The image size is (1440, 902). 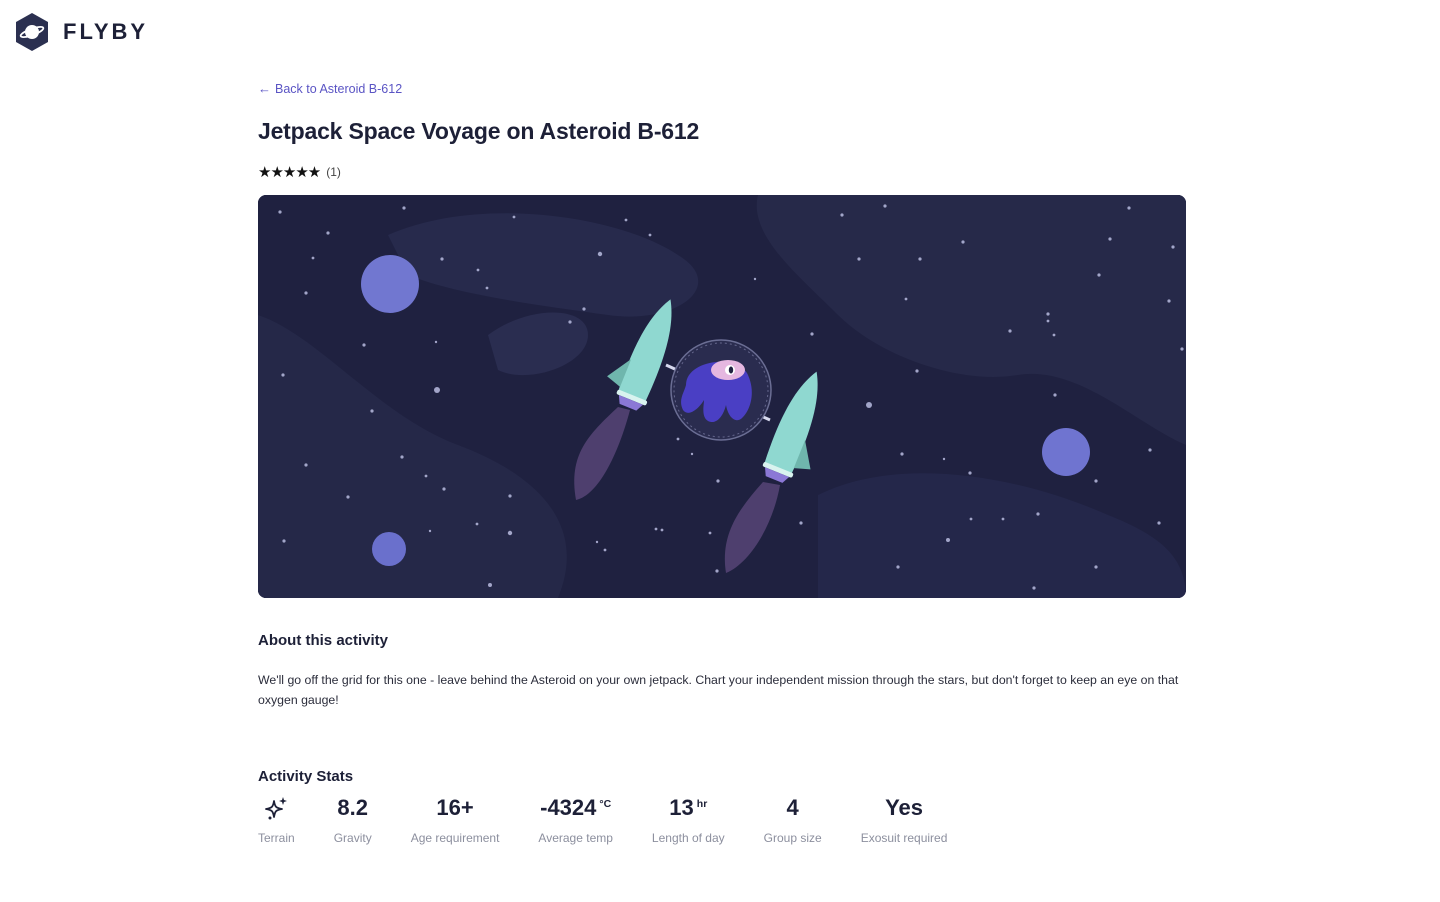 I want to click on stat-value-gravity: 8.2, so click(x=352, y=807).